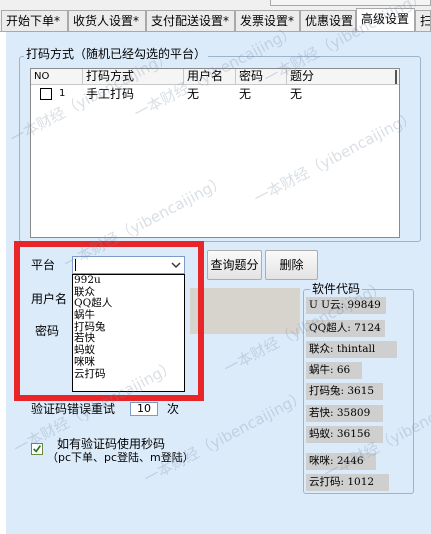  I want to click on seckill-checkbox, so click(37, 449).